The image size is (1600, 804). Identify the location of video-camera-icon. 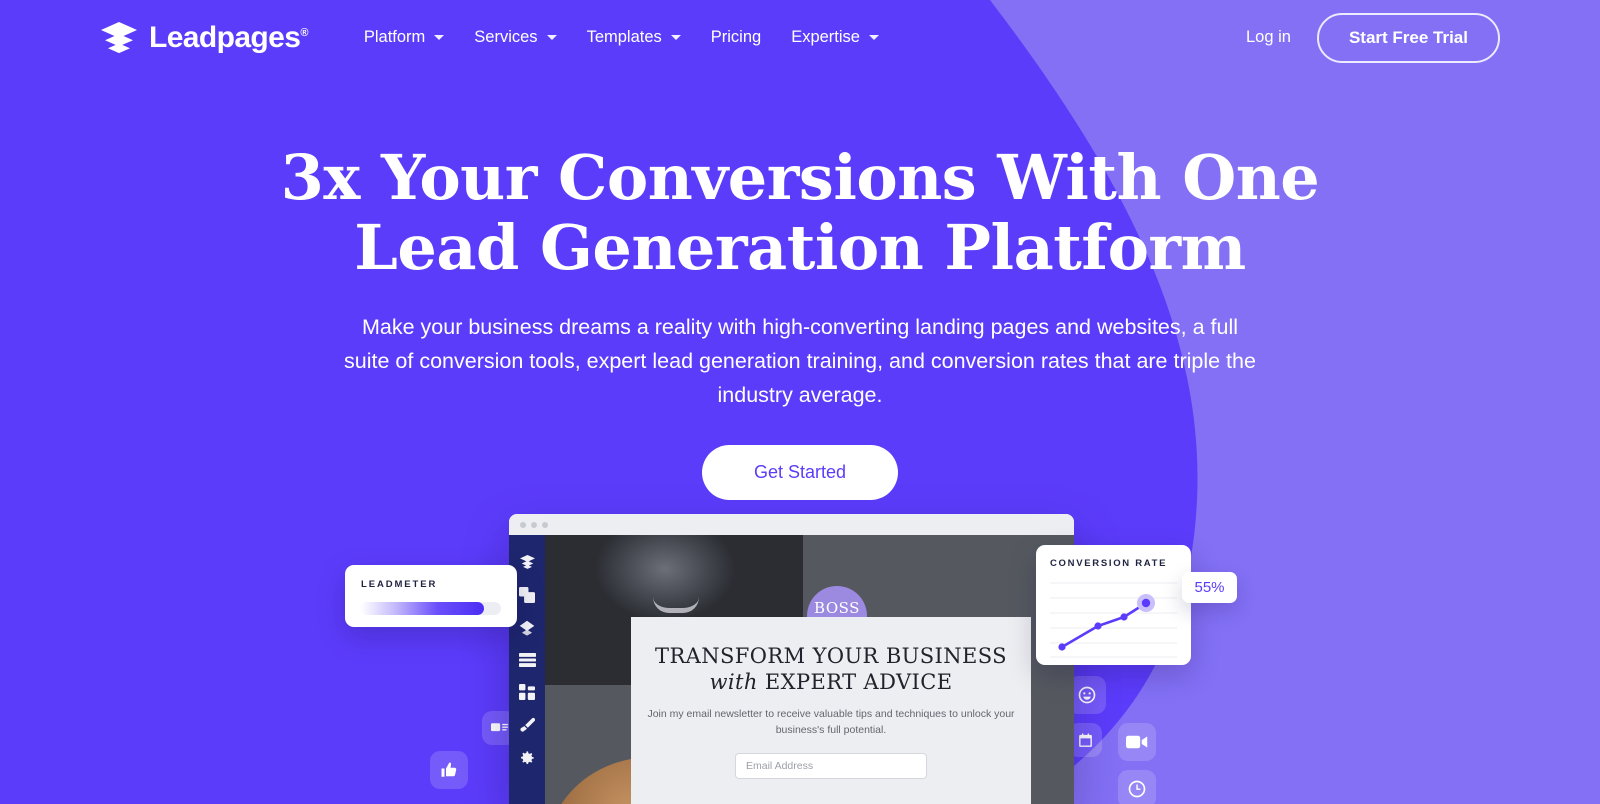
(1137, 742).